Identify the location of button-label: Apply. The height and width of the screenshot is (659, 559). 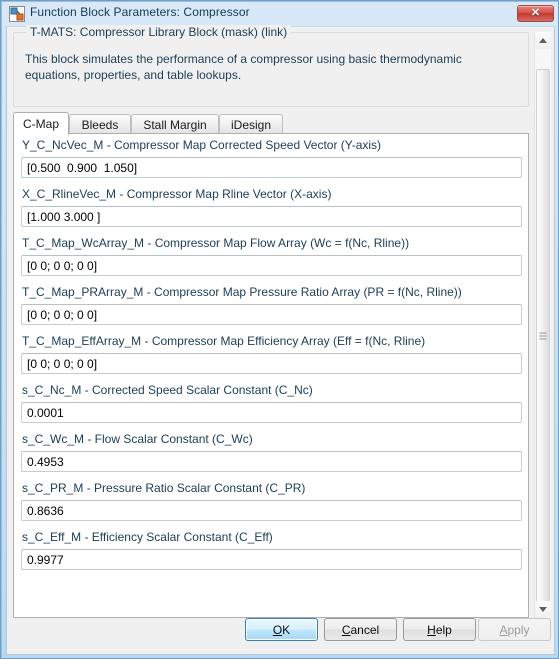
(514, 630).